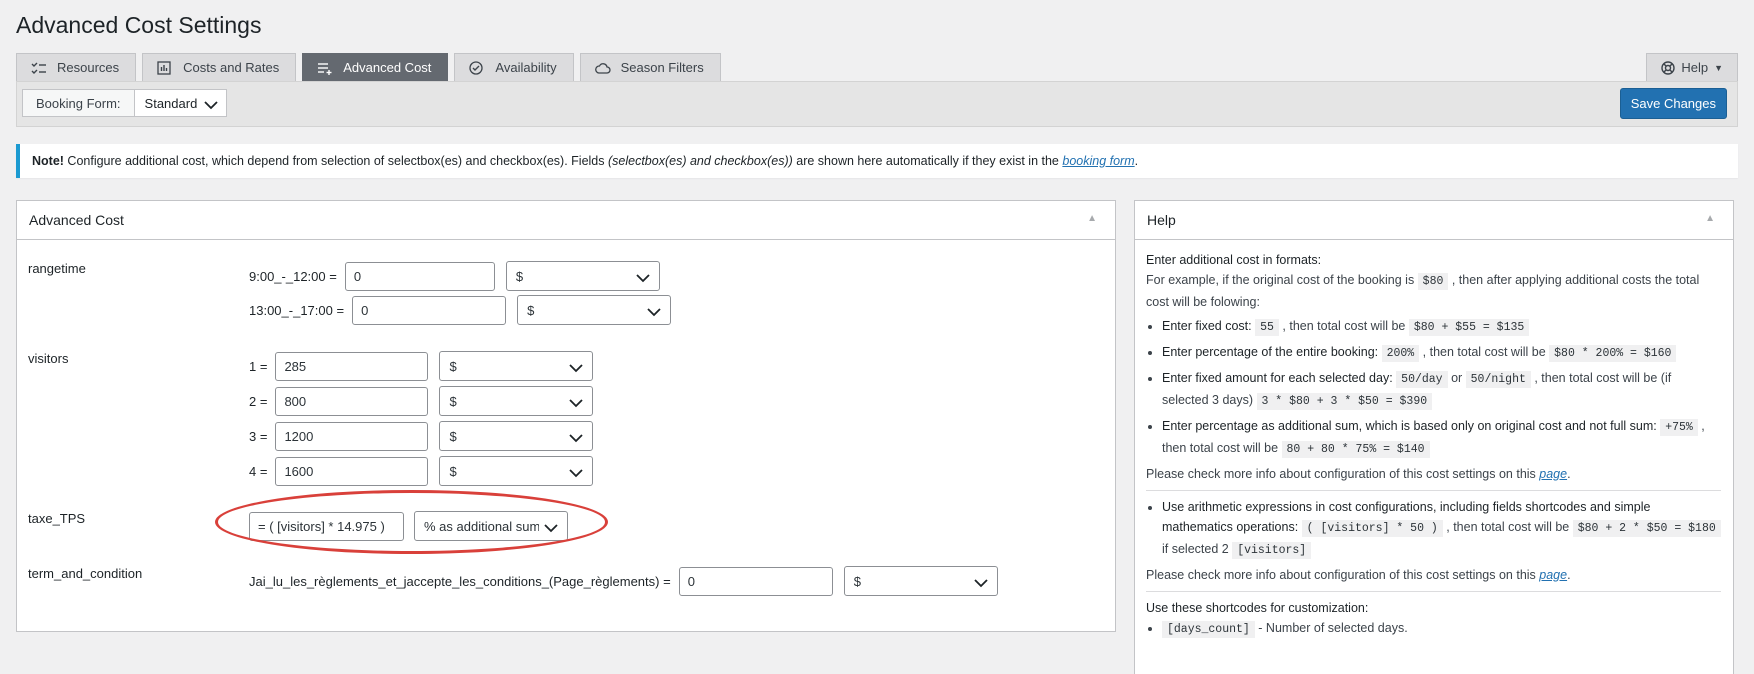 The width and height of the screenshot is (1754, 674). What do you see at coordinates (1197, 549) in the screenshot?
I see `help-text: if selected 2` at bounding box center [1197, 549].